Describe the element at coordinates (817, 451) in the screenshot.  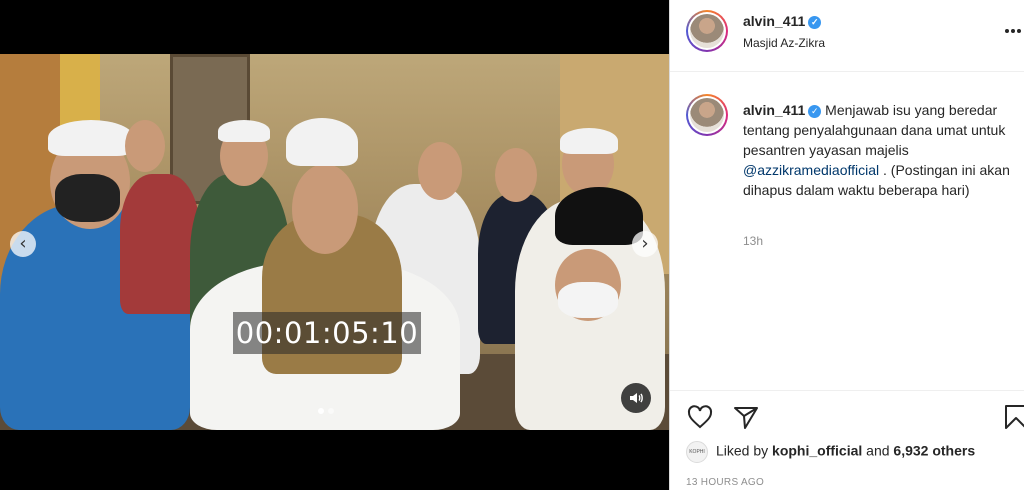
I see `liker-username: kophi_official` at that location.